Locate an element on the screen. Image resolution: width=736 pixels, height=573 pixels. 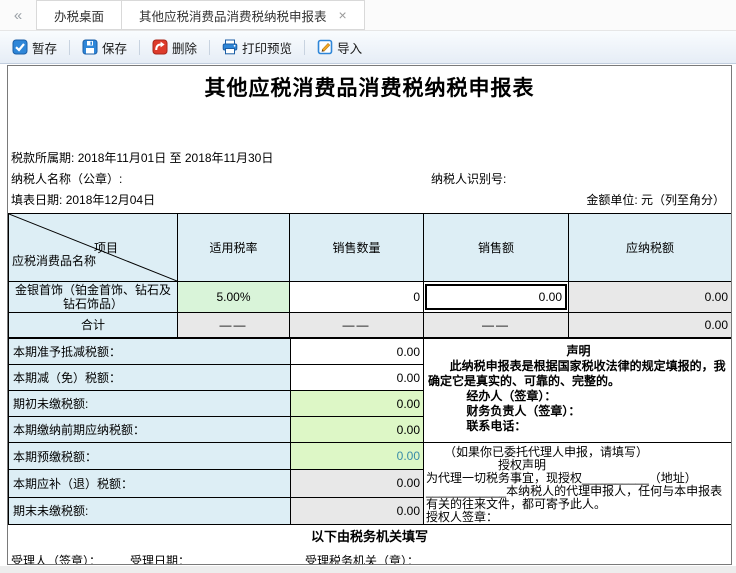
tax-rate-cell: 5.00% is located at coordinates (233, 297).